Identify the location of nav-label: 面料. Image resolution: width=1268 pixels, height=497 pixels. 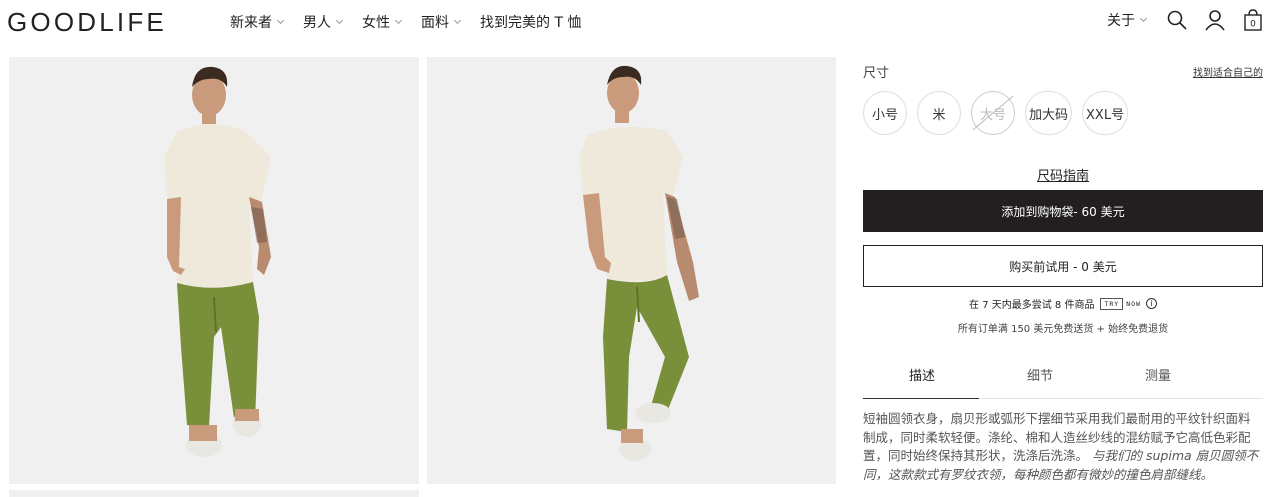
(435, 23).